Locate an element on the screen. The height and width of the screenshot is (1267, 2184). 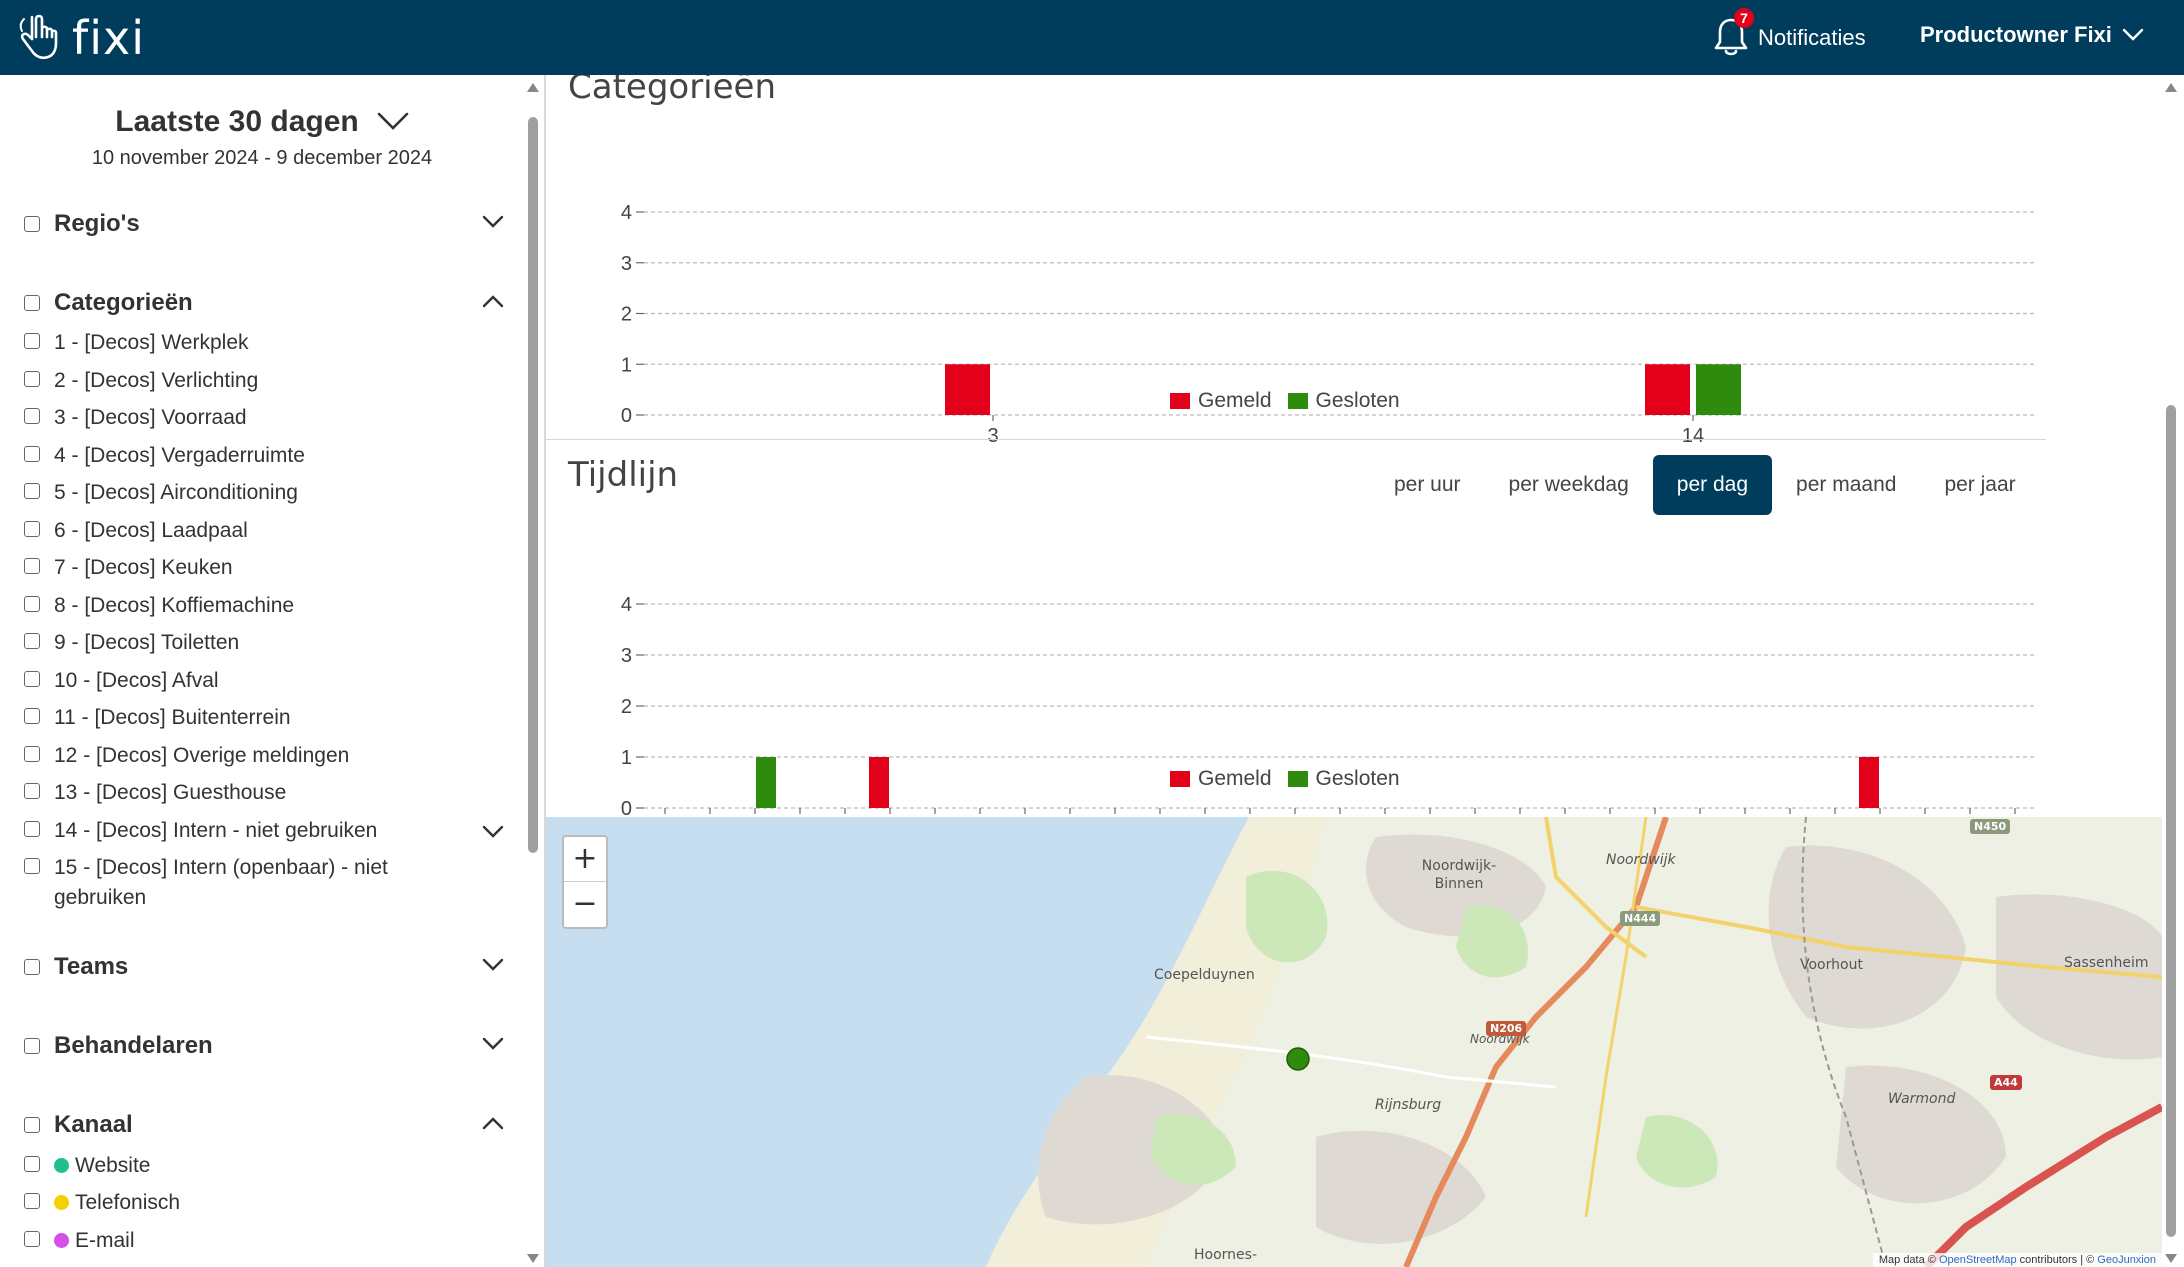
category-item: 4 - [Decos] Vergaderruimte is located at coordinates (264, 456).